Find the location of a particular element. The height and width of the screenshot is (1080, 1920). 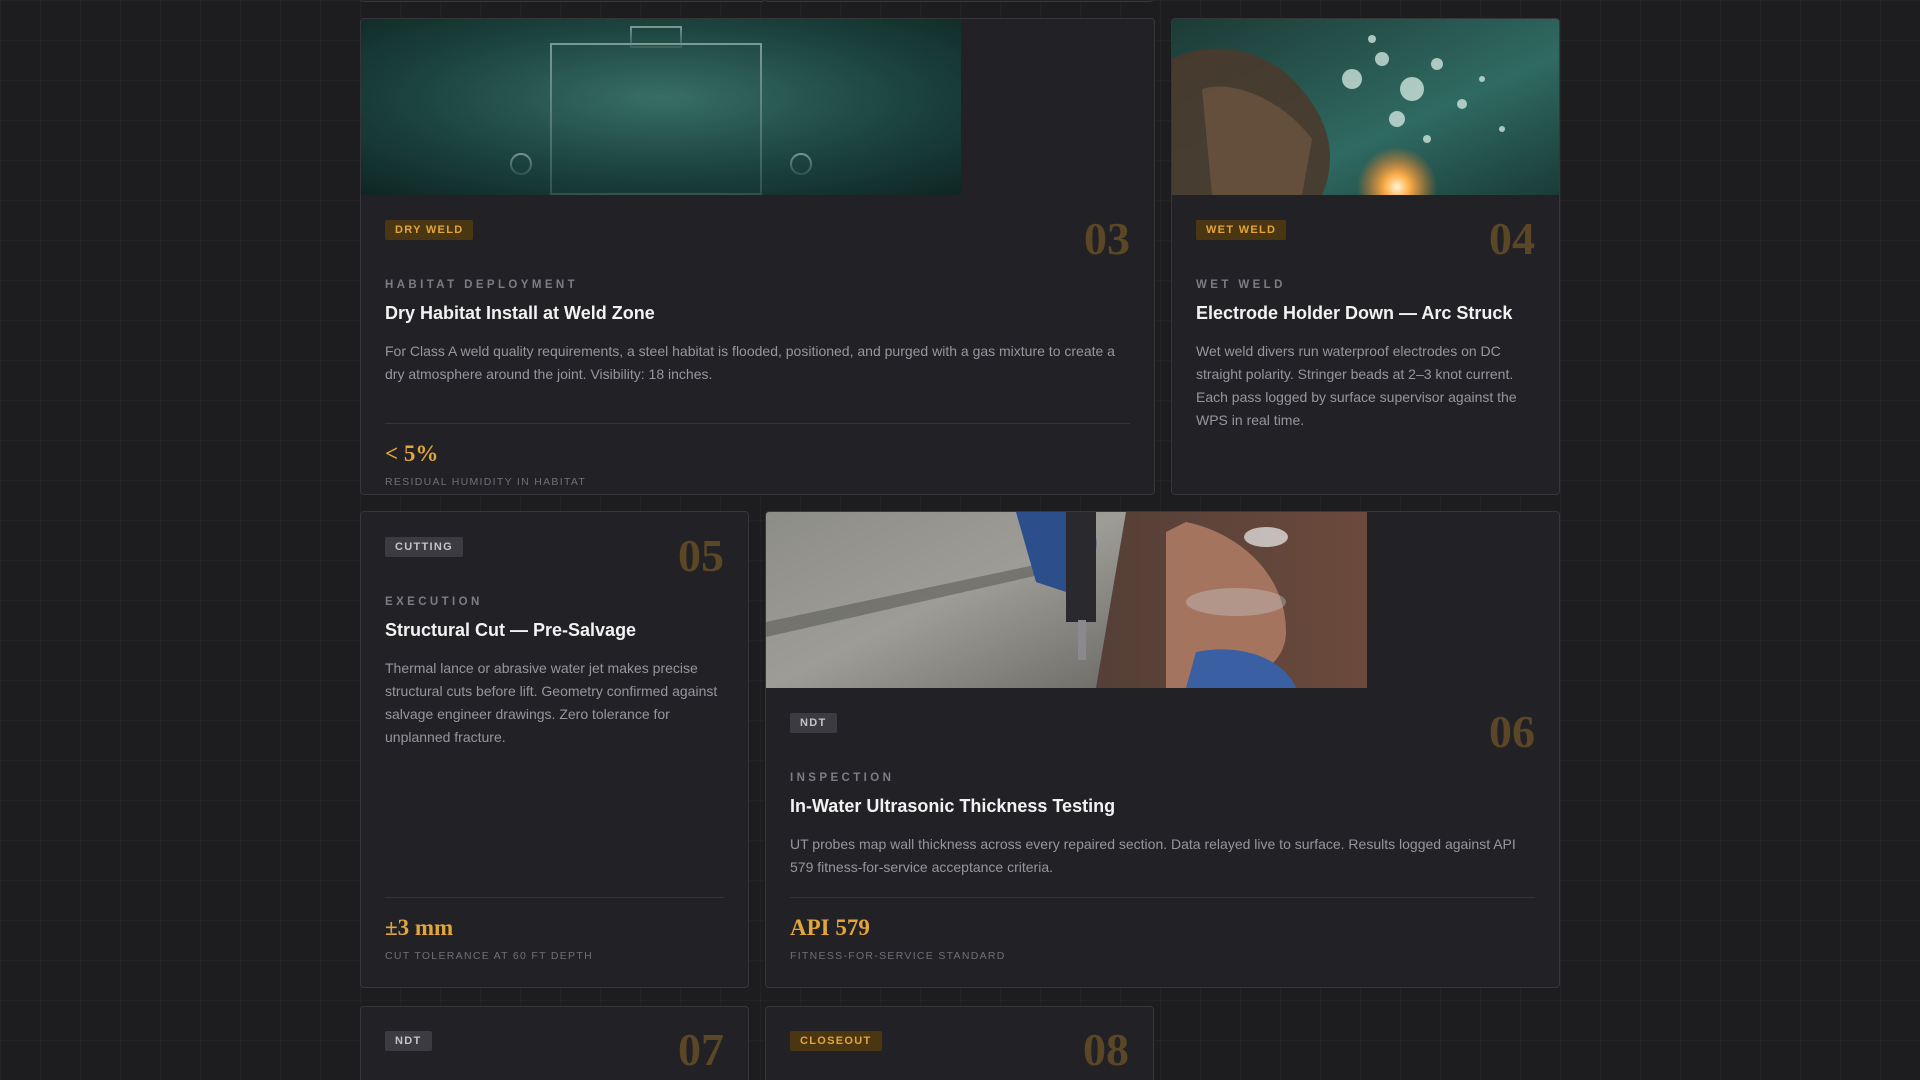

card-stub-right is located at coordinates (959, 1).